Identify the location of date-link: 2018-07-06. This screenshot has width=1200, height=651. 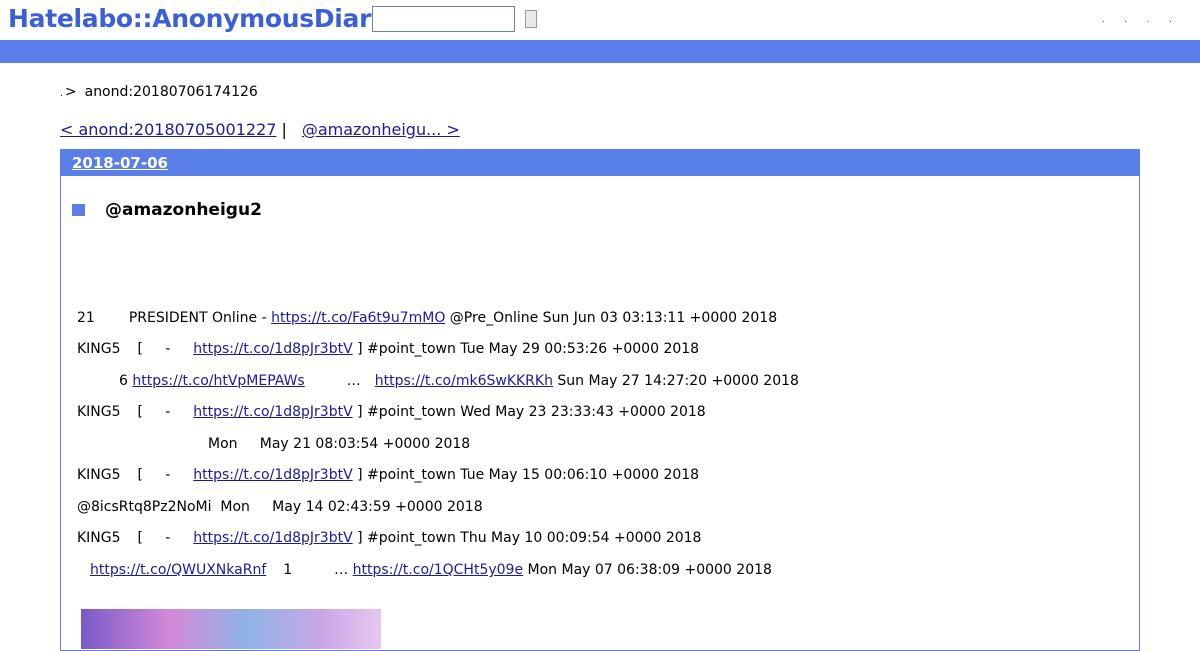
(120, 163).